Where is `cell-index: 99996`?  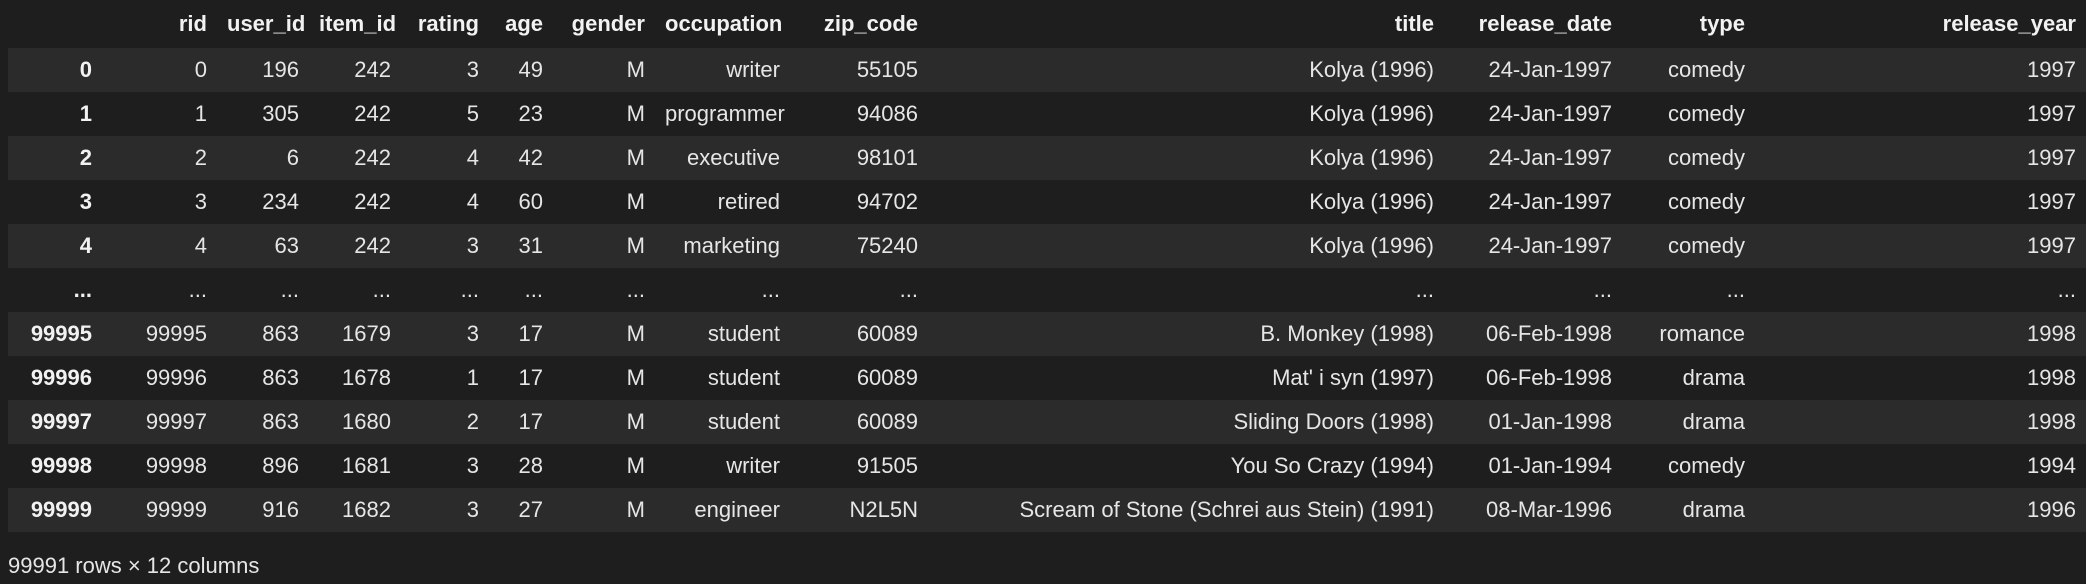 cell-index: 99996 is located at coordinates (61, 377).